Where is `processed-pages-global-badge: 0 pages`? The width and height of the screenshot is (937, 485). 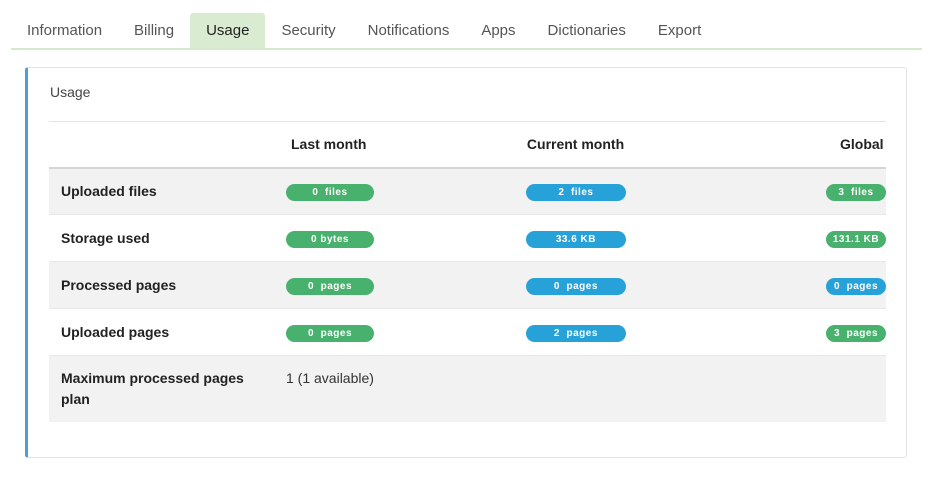 processed-pages-global-badge: 0 pages is located at coordinates (856, 286).